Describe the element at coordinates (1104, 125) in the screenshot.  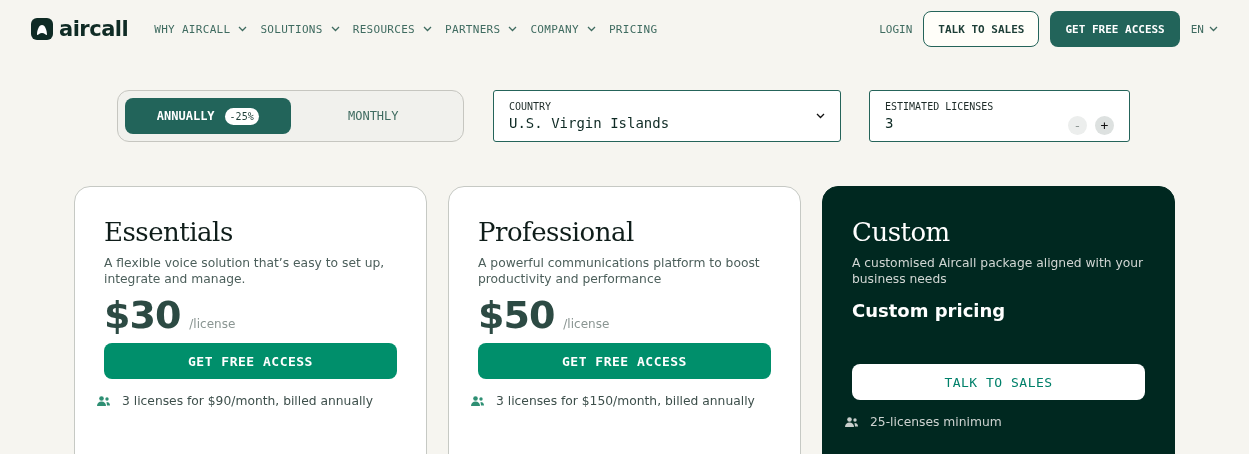
I see `increment-button: +` at that location.